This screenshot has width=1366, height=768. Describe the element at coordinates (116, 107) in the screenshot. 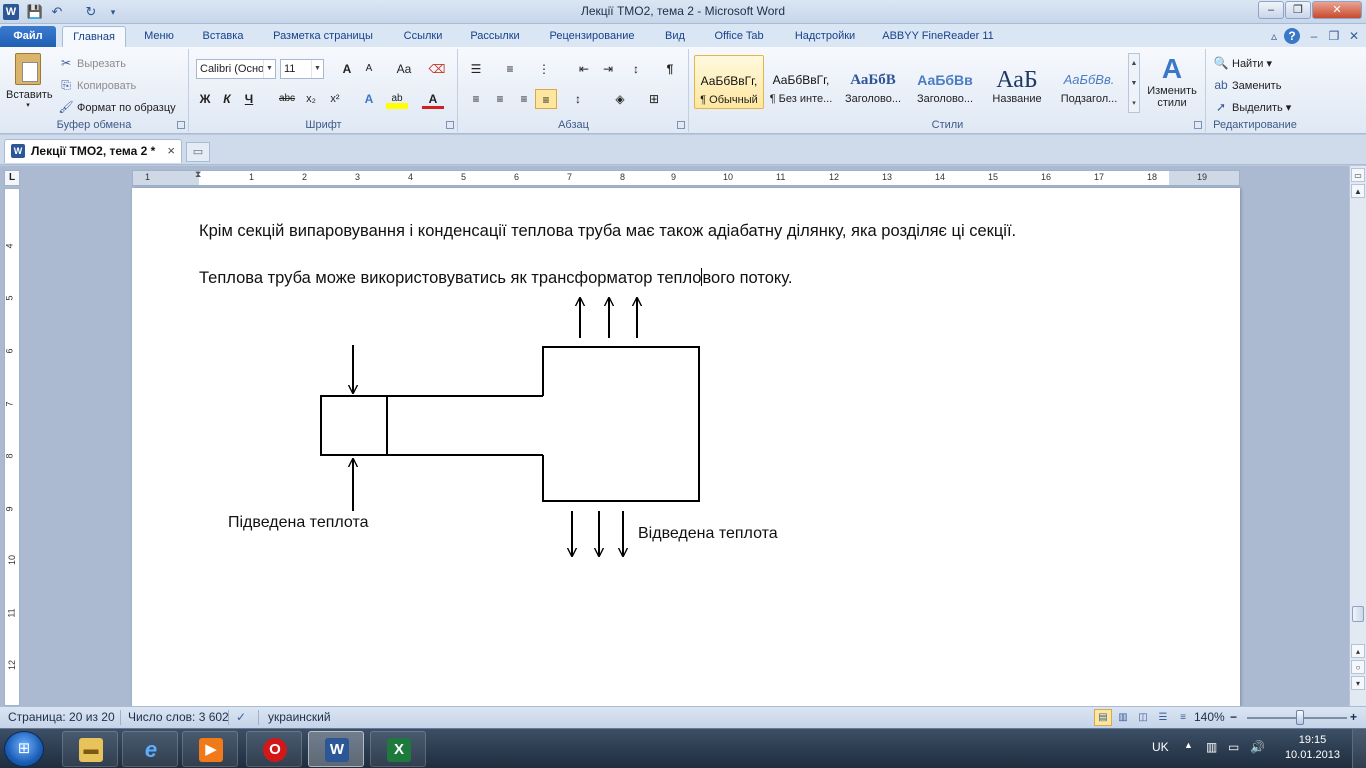

I see `format-painter-button: 🖌 Формат по образцу` at that location.